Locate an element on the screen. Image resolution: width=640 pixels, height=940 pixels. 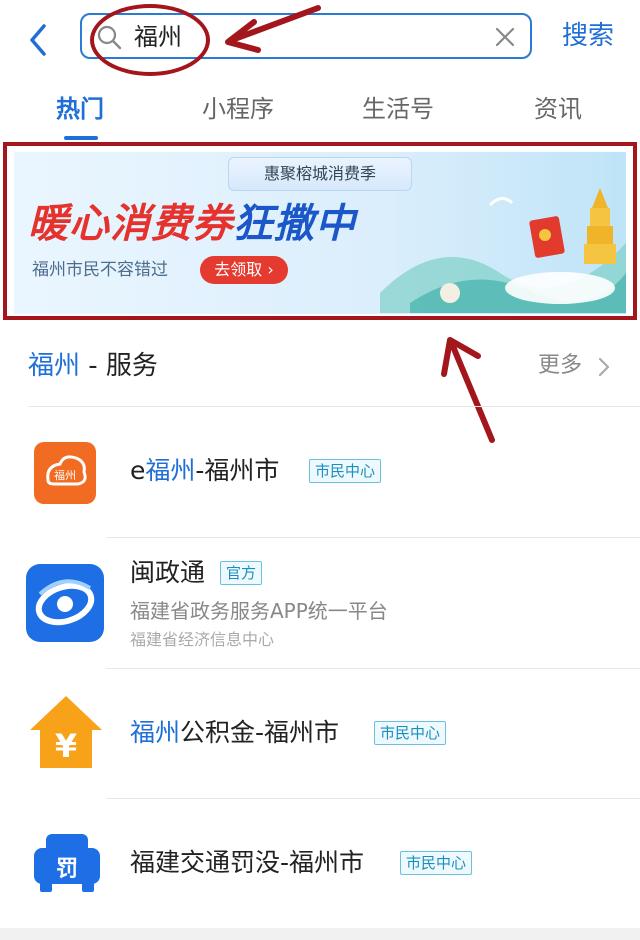
result-title: 福建交通罚没-福州市 is located at coordinates (247, 863).